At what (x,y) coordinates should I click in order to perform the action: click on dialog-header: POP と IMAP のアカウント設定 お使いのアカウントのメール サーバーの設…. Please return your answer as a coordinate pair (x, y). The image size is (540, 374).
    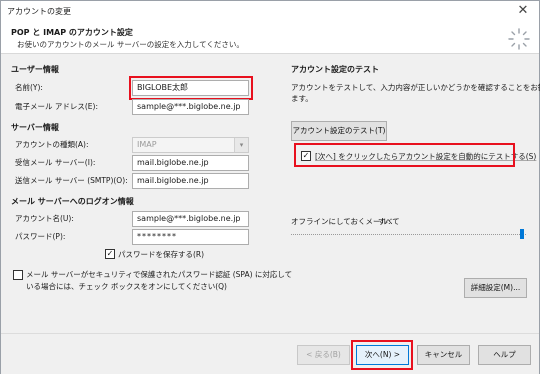
    Looking at the image, I should click on (270, 38).